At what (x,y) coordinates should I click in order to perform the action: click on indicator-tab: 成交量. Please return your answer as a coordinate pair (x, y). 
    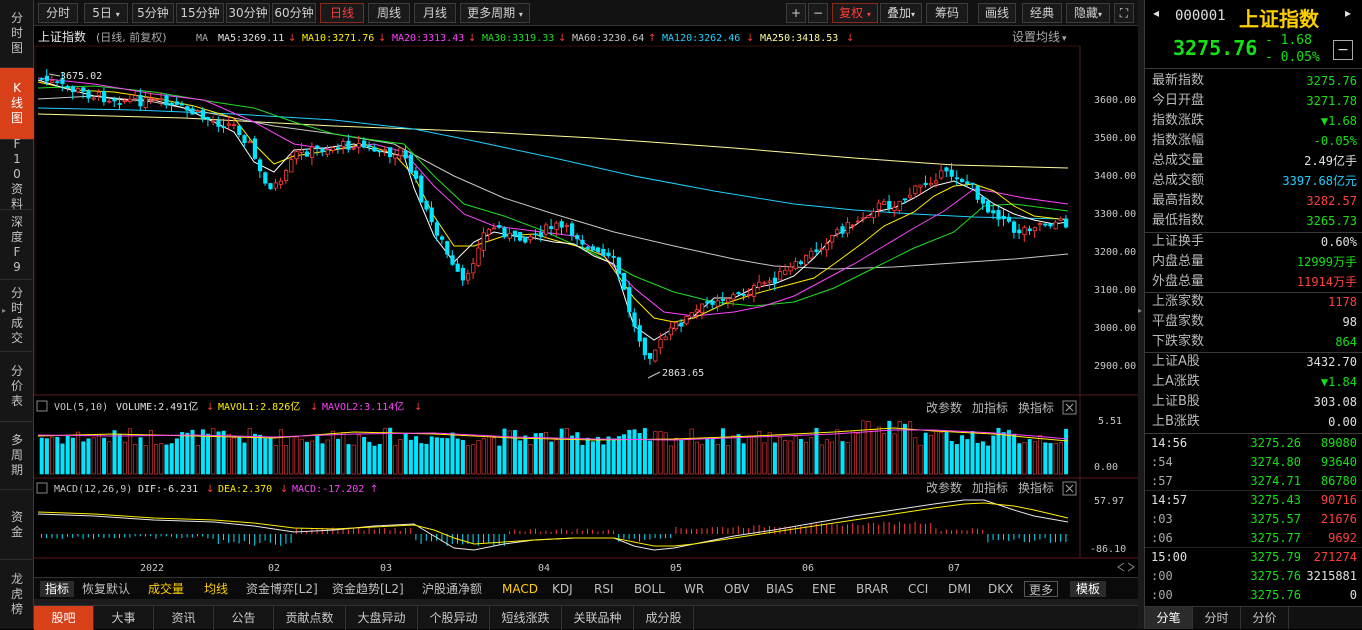
    Looking at the image, I should click on (166, 589).